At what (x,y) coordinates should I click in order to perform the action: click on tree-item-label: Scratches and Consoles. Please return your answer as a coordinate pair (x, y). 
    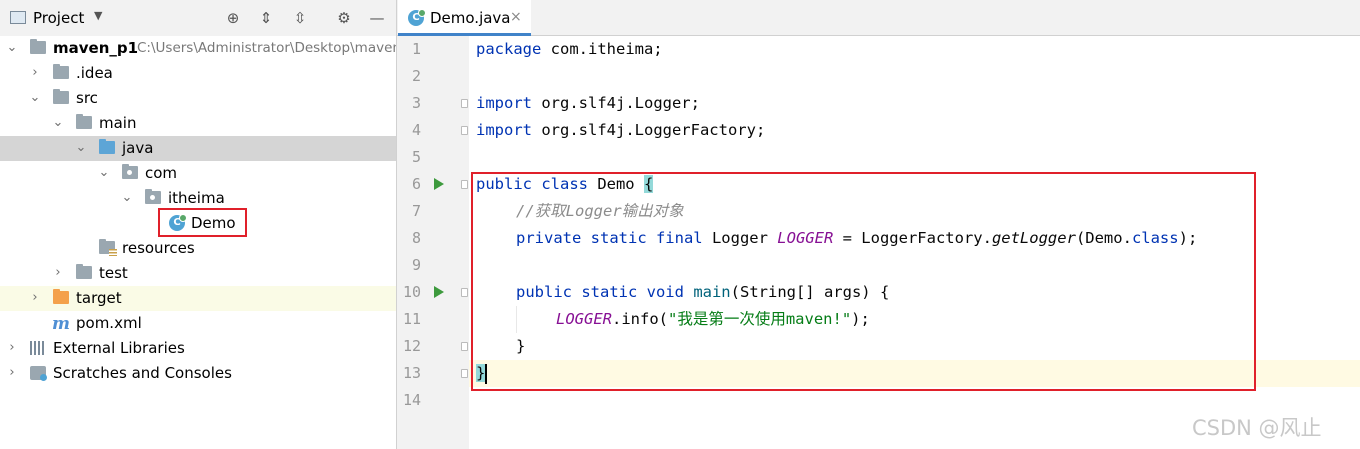
    Looking at the image, I should click on (142, 373).